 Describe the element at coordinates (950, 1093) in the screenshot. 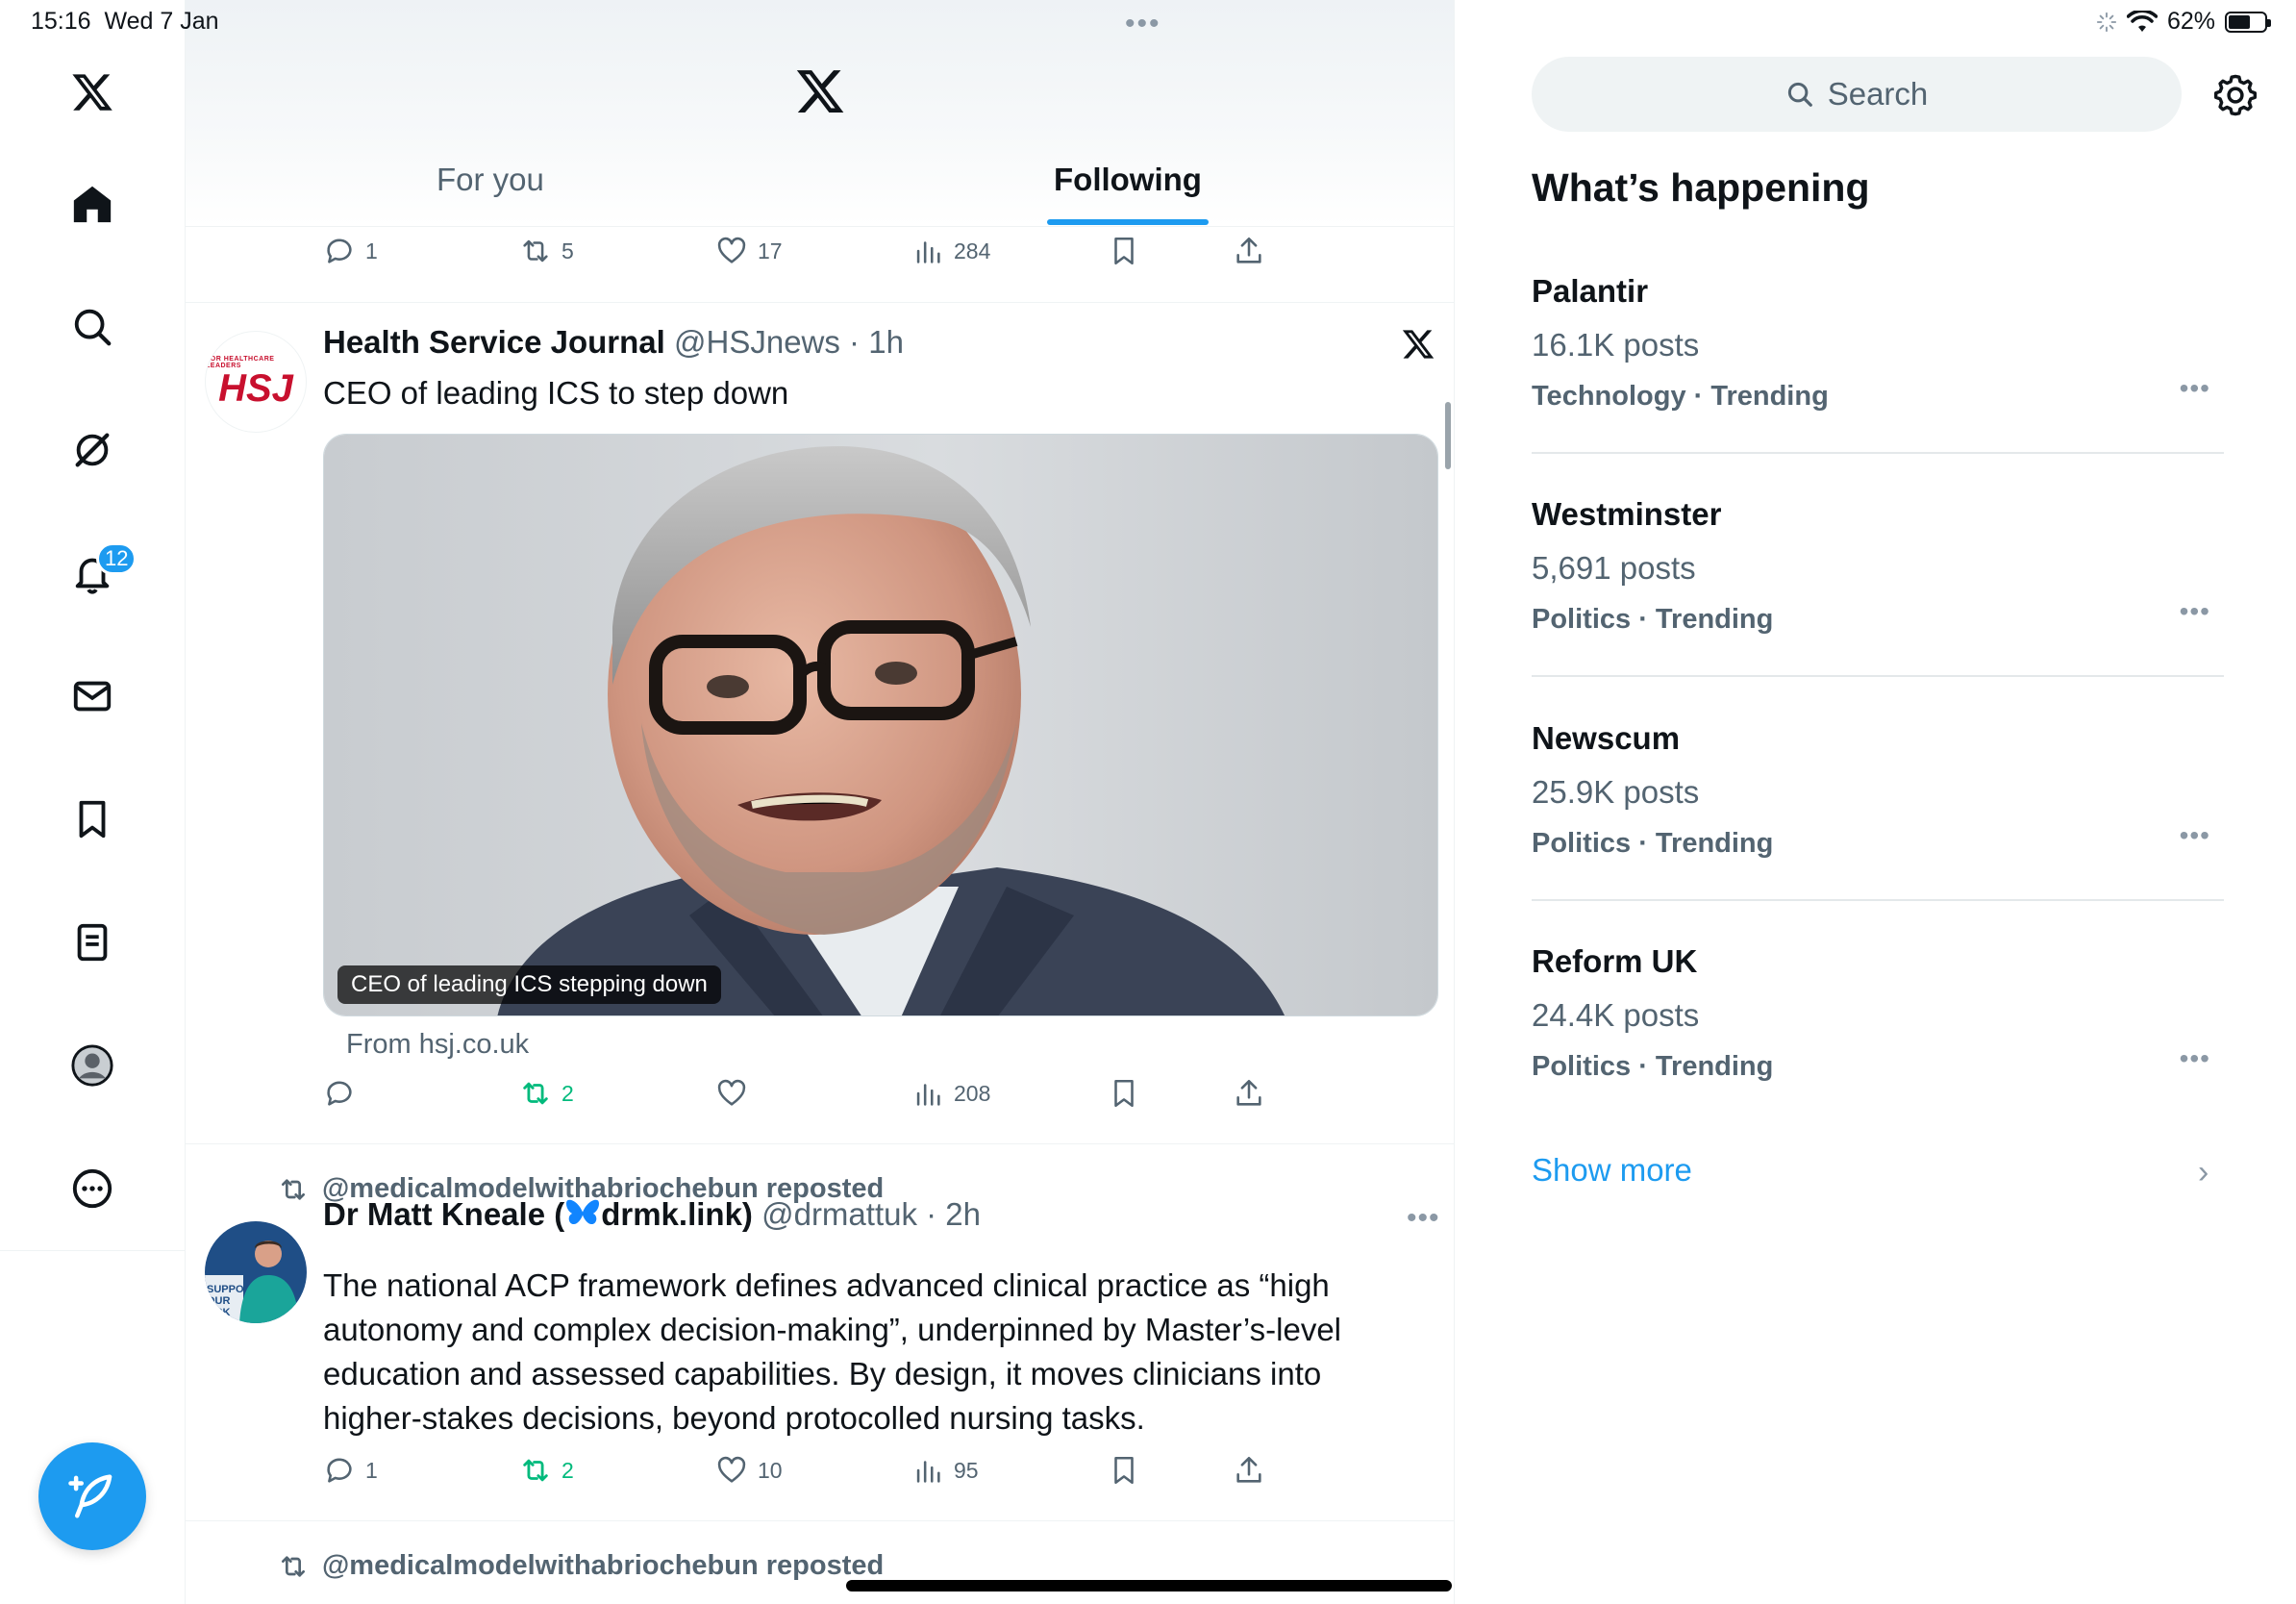

I see `views-button: 208` at that location.